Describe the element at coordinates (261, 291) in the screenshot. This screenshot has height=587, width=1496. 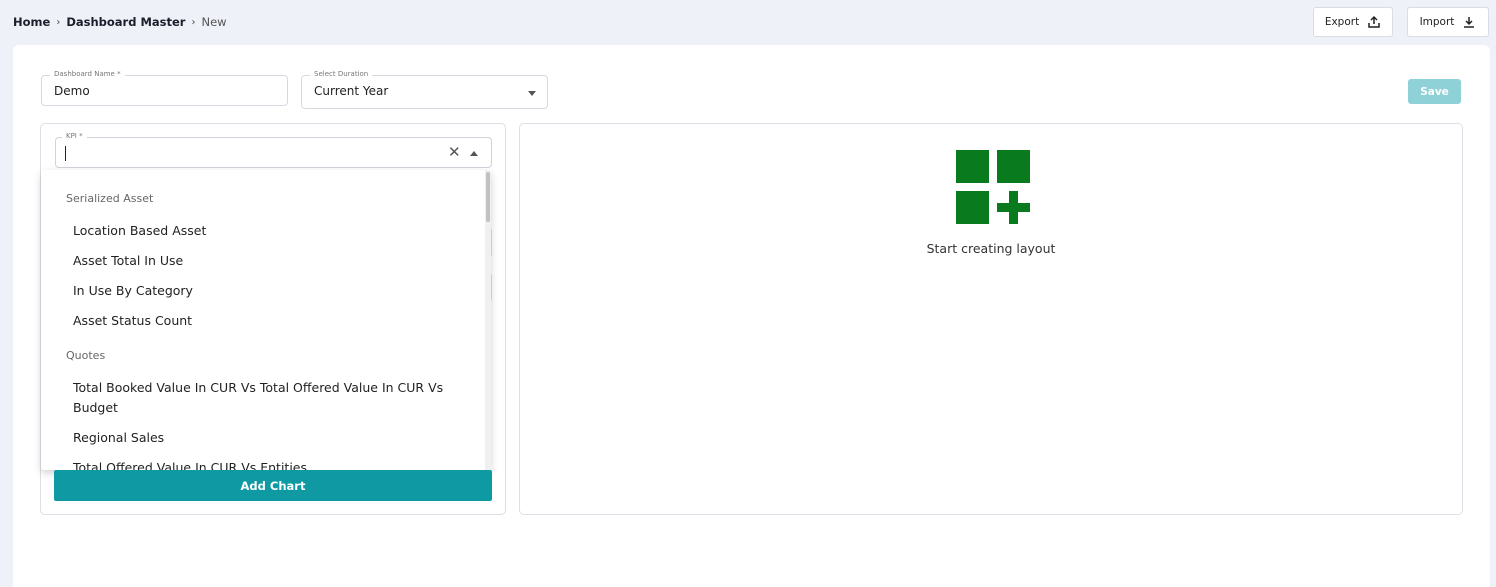
I see `option-in-use-by-category: In Use By Category` at that location.